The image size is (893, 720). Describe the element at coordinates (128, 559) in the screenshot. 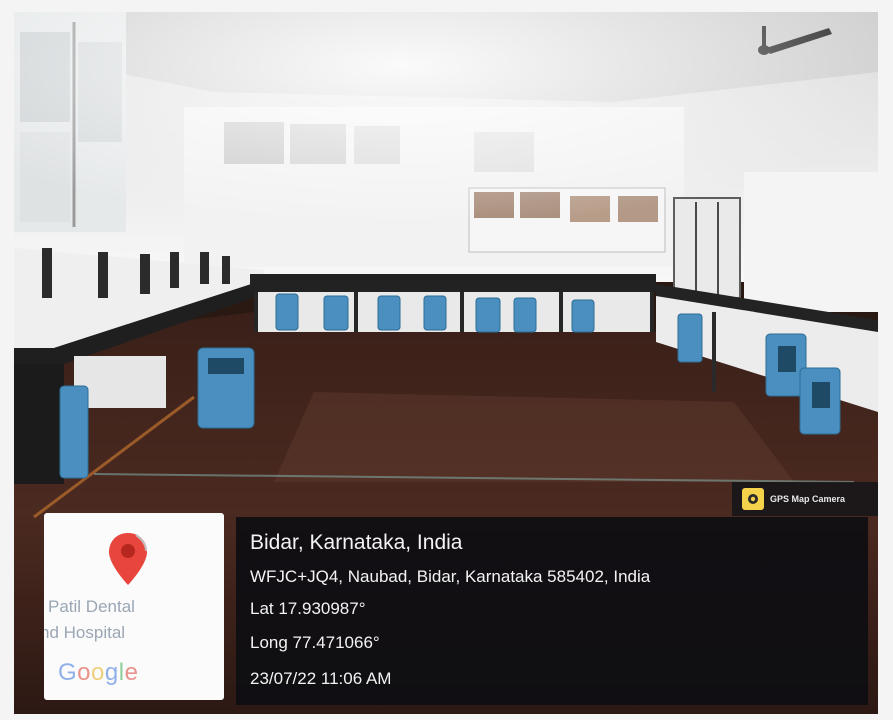

I see `location-pin-icon` at that location.